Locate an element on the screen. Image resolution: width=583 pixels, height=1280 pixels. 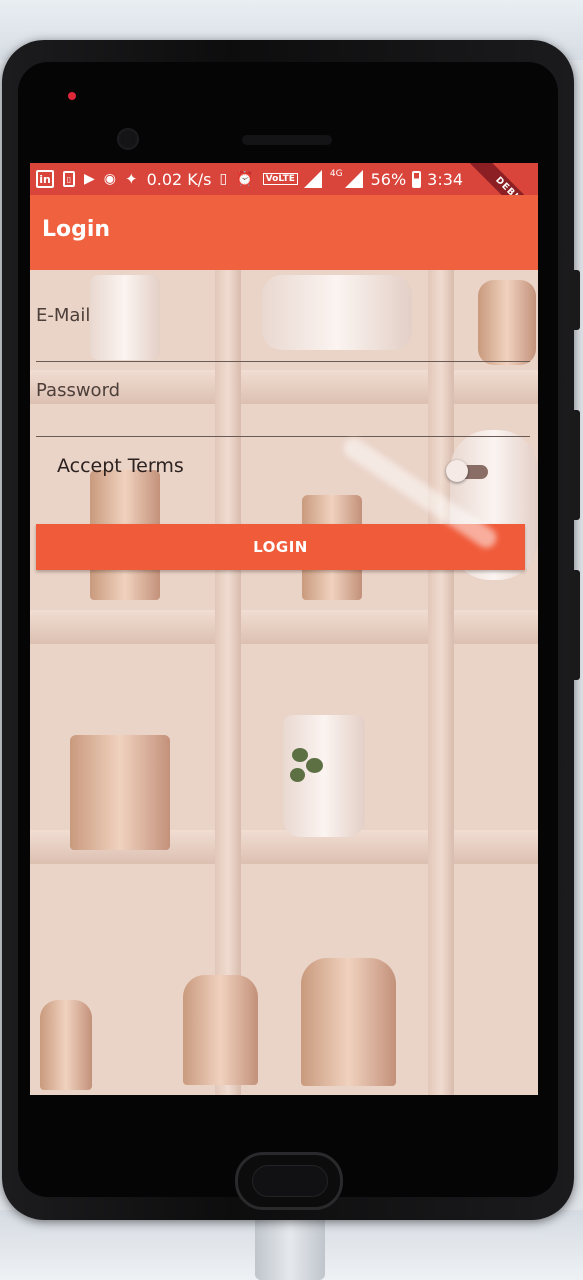
volume-button is located at coordinates (575, 300).